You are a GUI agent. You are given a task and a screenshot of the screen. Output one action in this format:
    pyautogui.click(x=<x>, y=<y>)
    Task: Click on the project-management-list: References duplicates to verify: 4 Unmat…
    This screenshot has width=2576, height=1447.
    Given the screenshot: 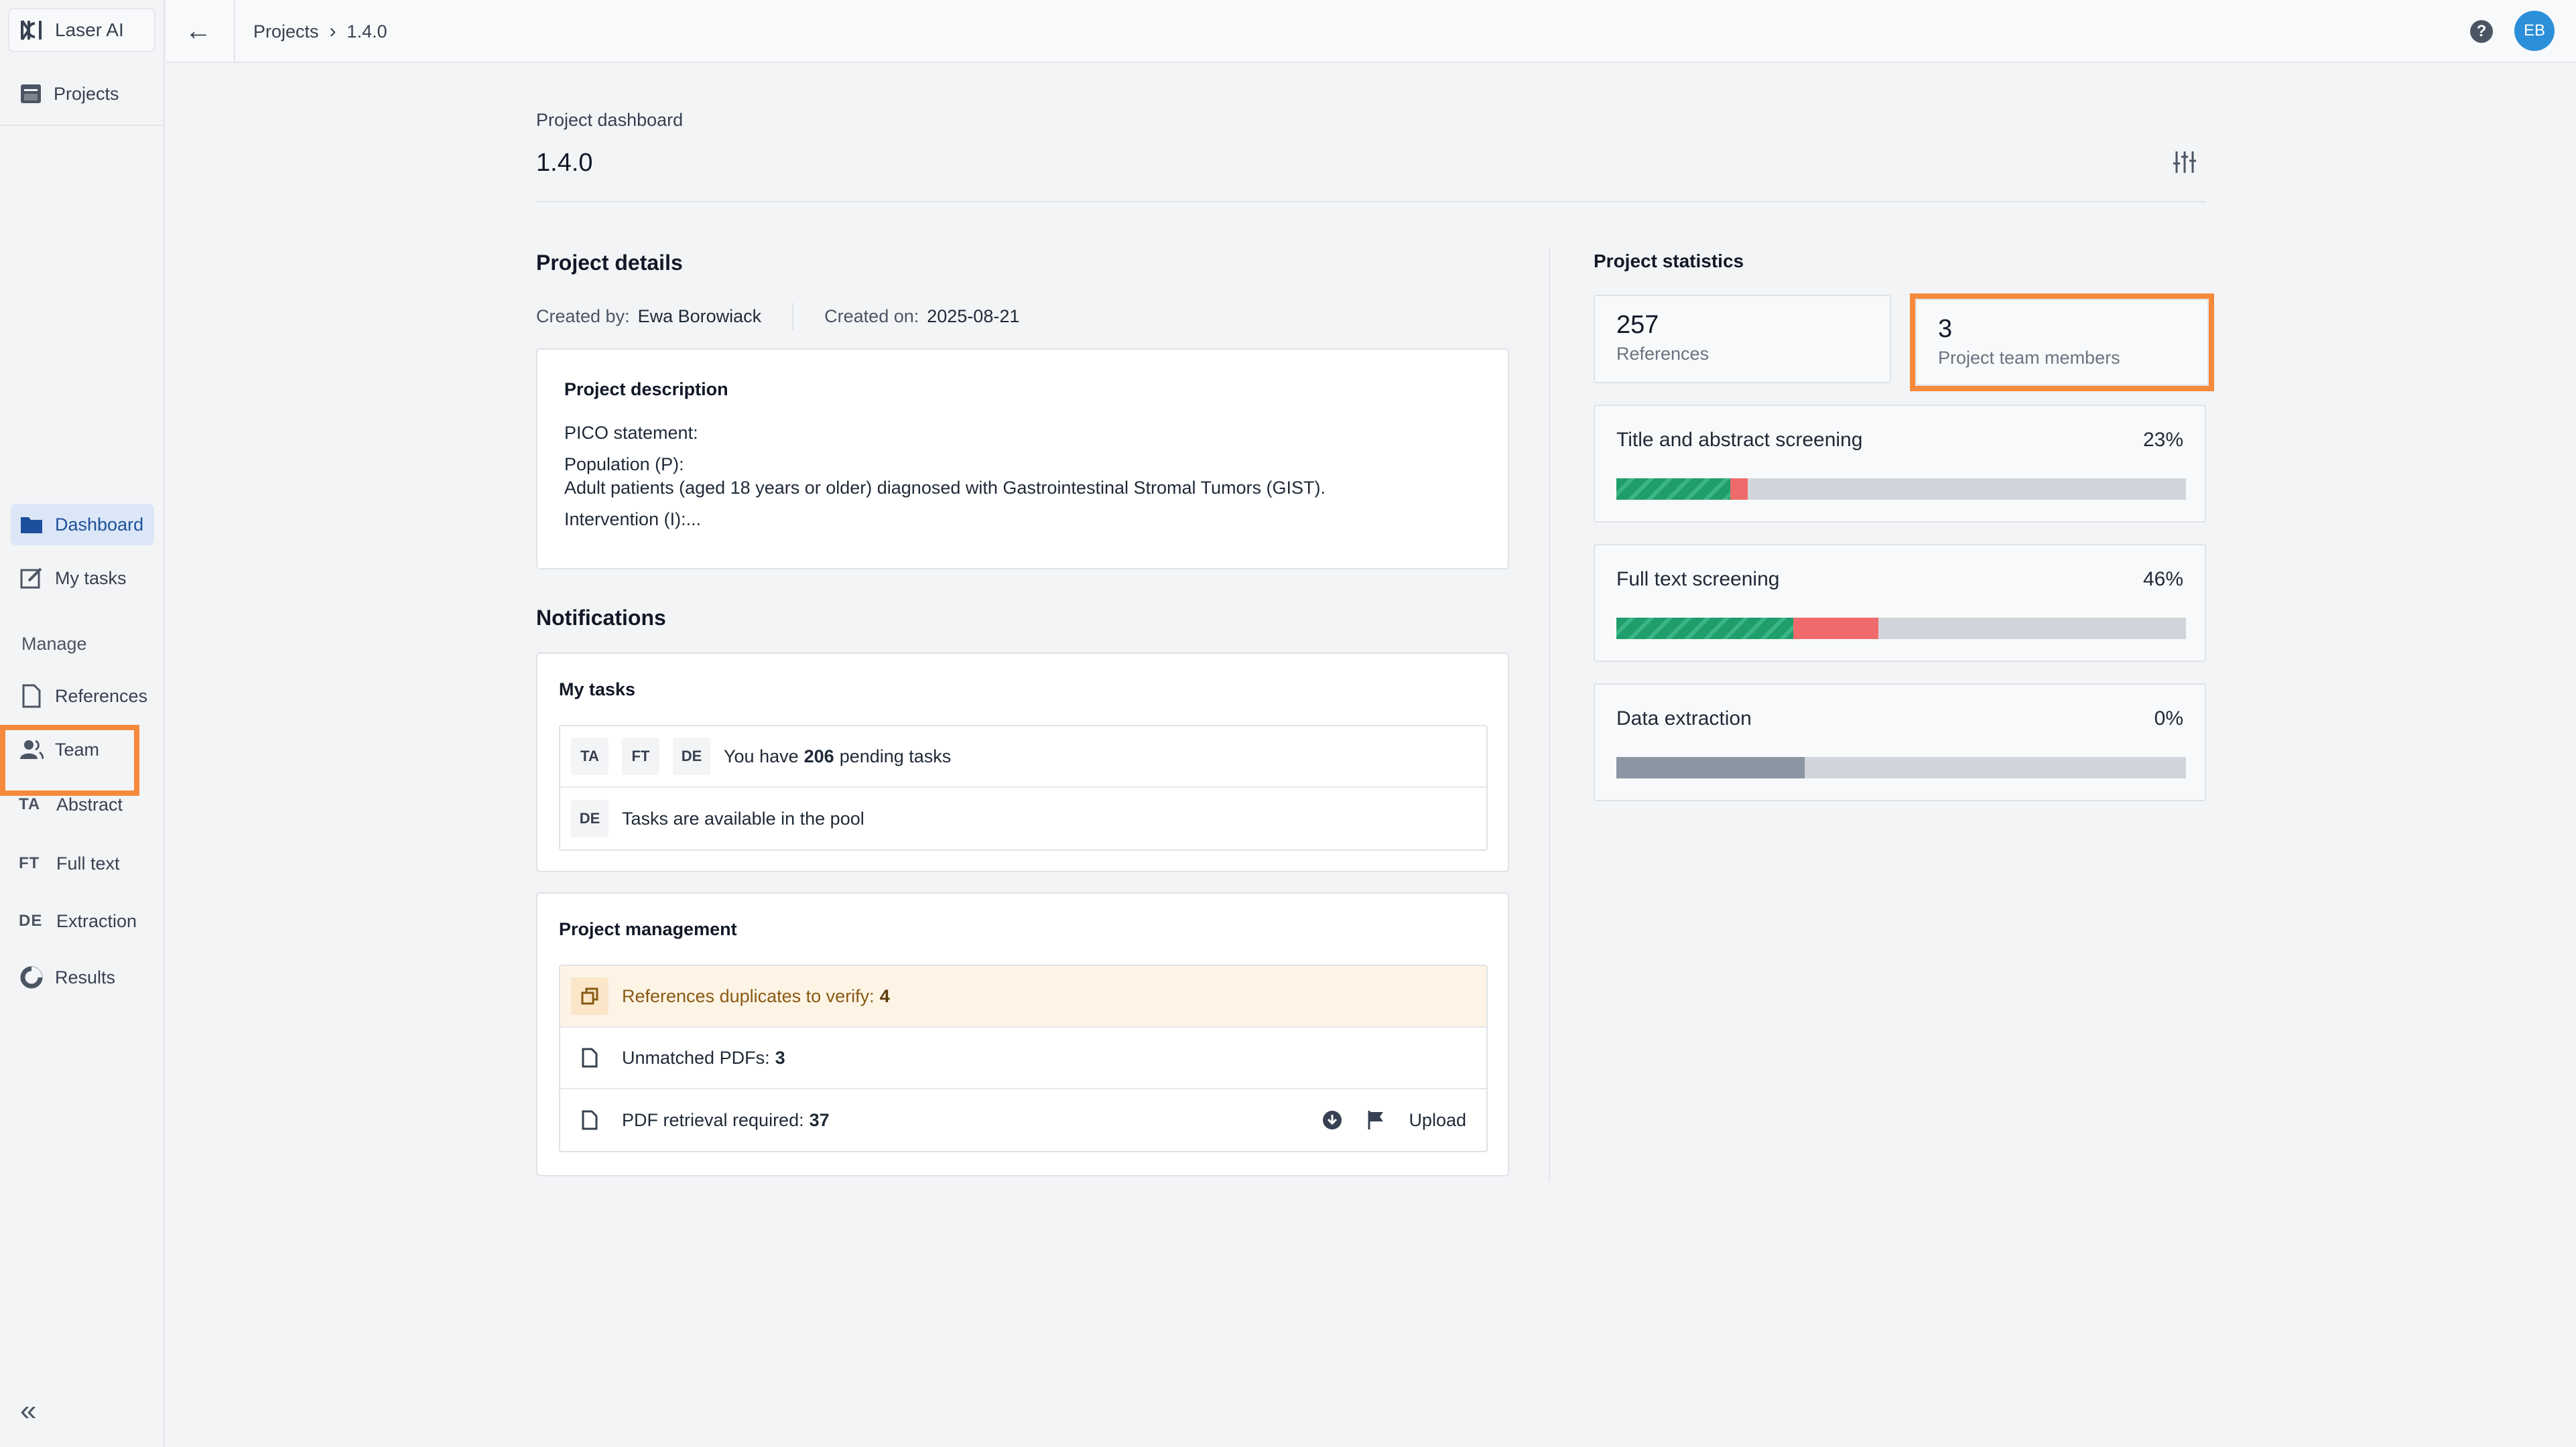 What is the action you would take?
    pyautogui.click(x=1023, y=1058)
    